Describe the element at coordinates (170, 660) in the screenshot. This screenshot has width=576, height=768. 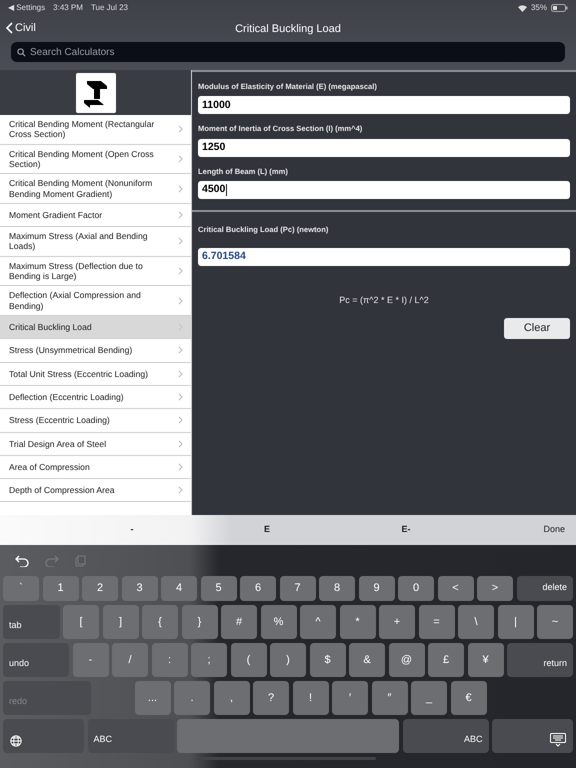
I see `keyboard-key: :` at that location.